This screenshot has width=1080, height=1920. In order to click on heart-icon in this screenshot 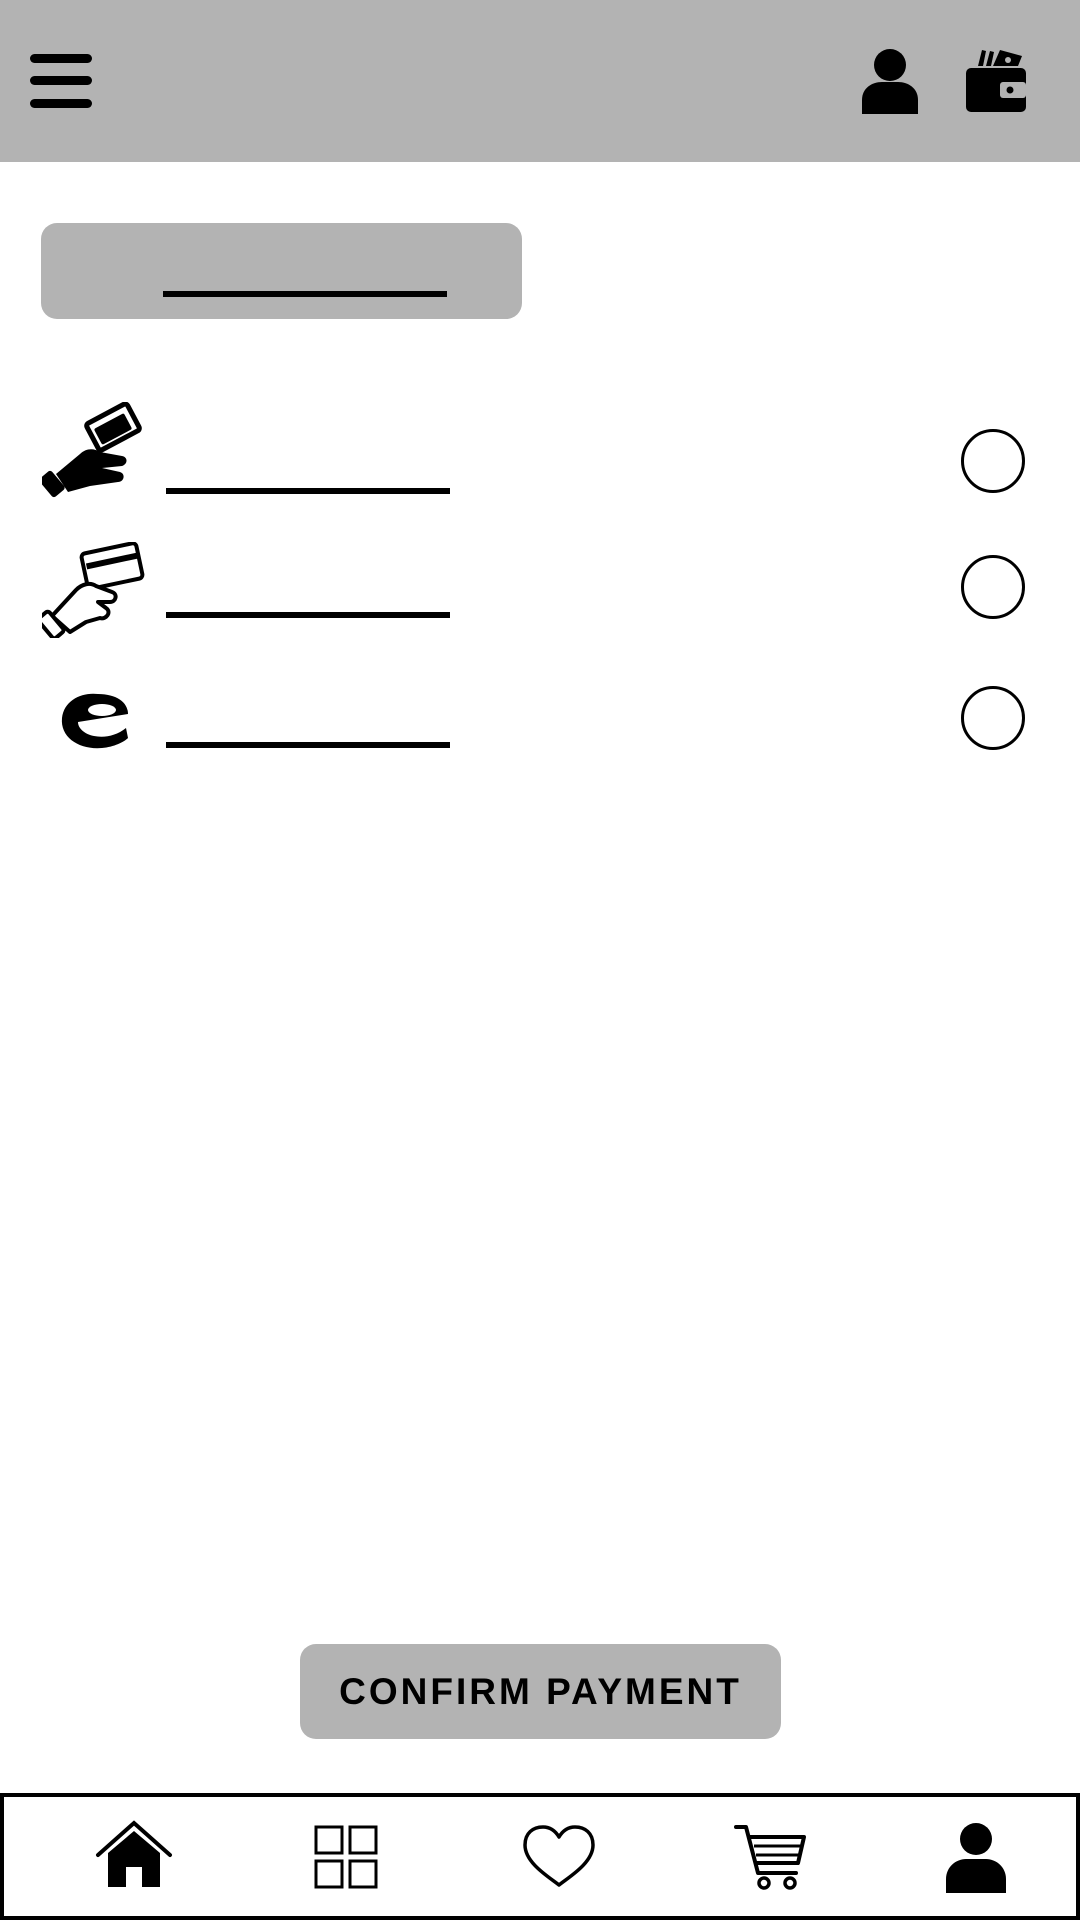, I will do `click(559, 1857)`.